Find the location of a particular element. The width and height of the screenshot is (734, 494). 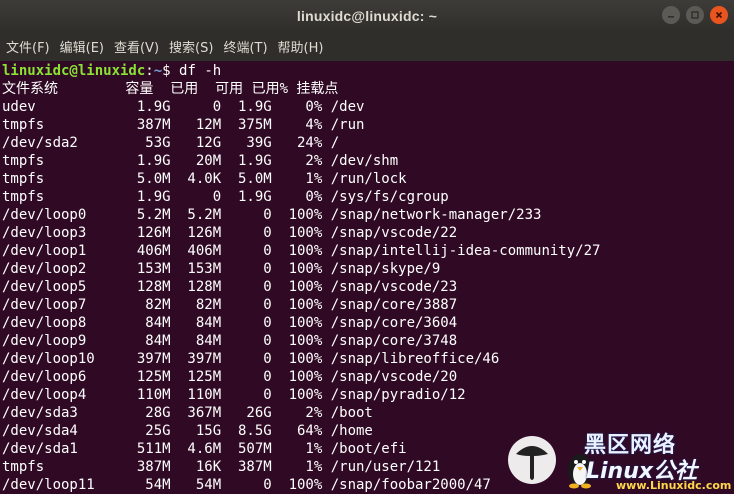

maximize-button is located at coordinates (695, 15).